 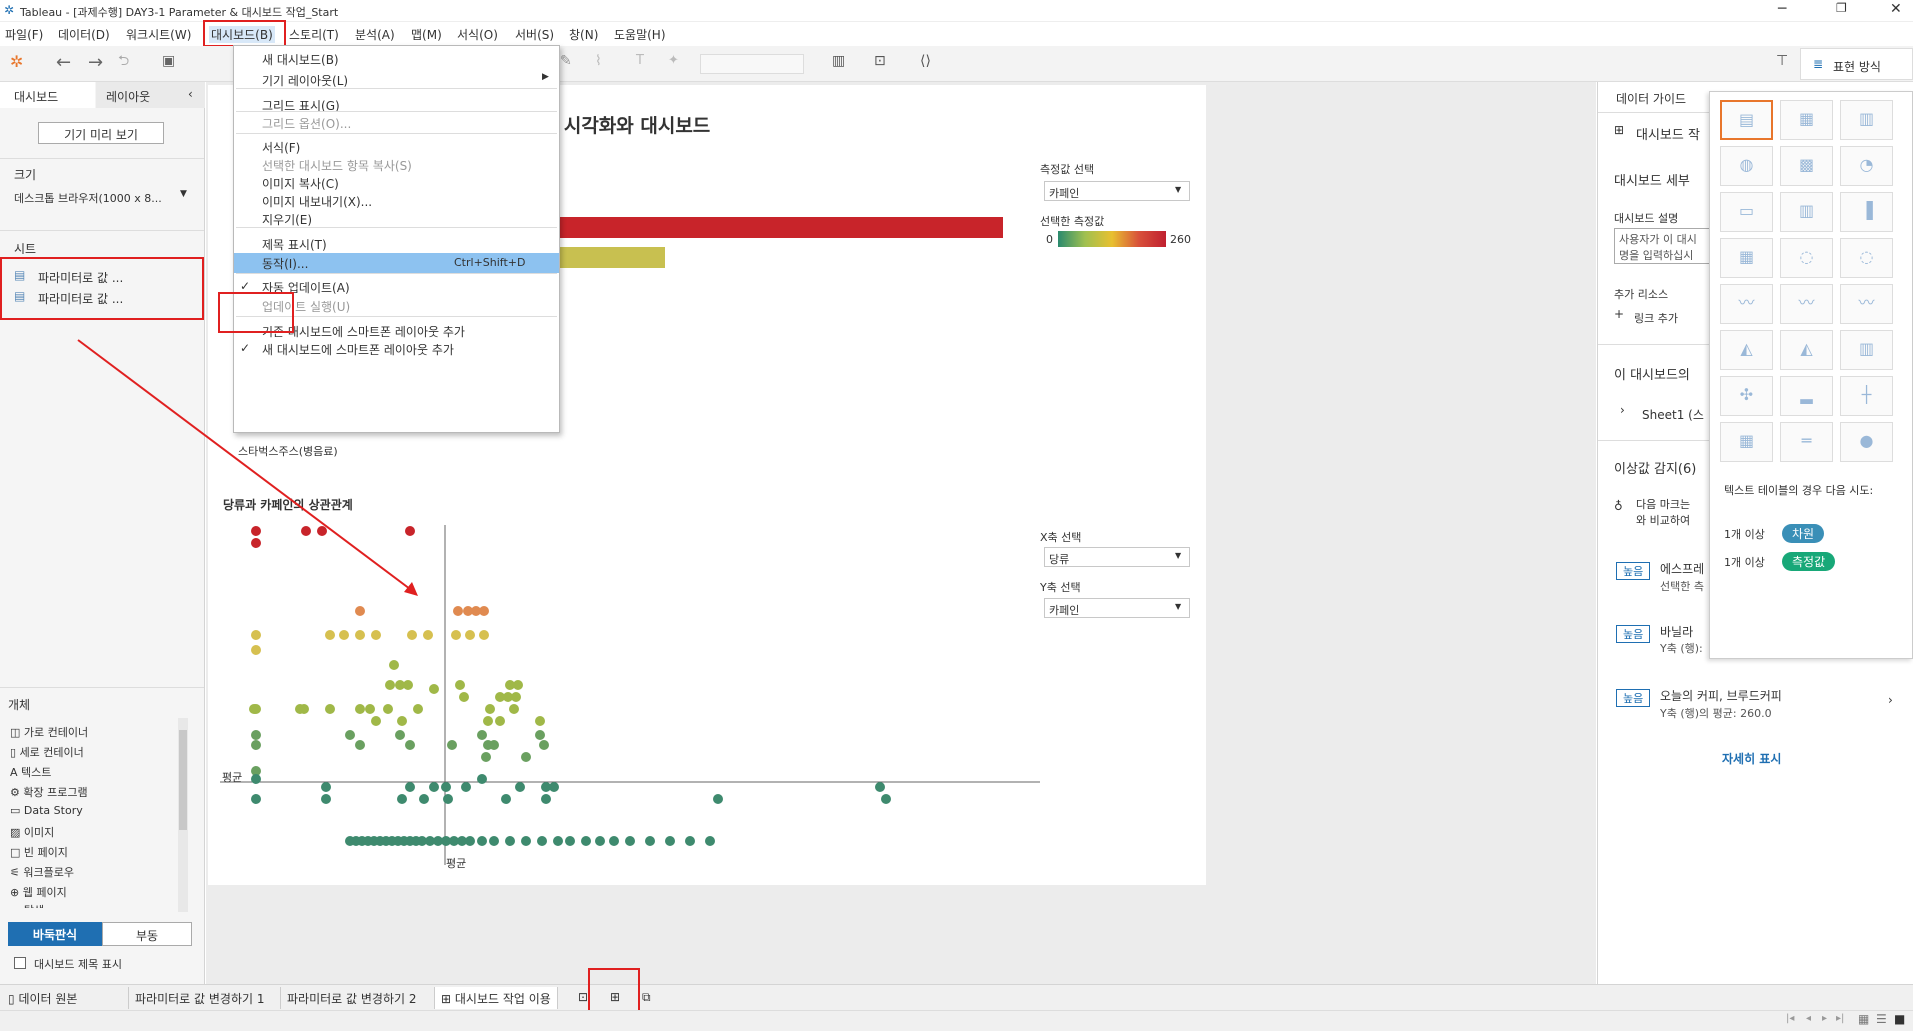 I want to click on action-item-highlight, so click(x=256, y=312).